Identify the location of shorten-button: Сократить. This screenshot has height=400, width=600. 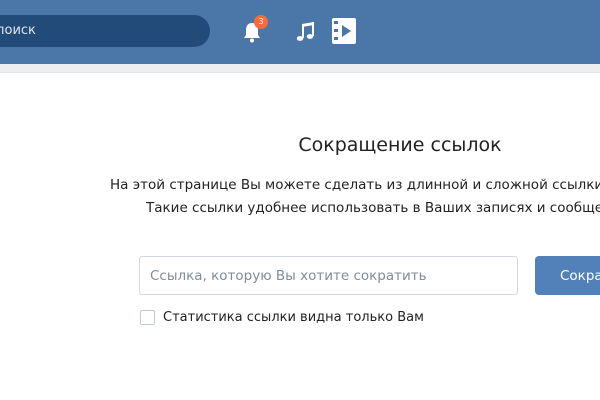
(567, 275).